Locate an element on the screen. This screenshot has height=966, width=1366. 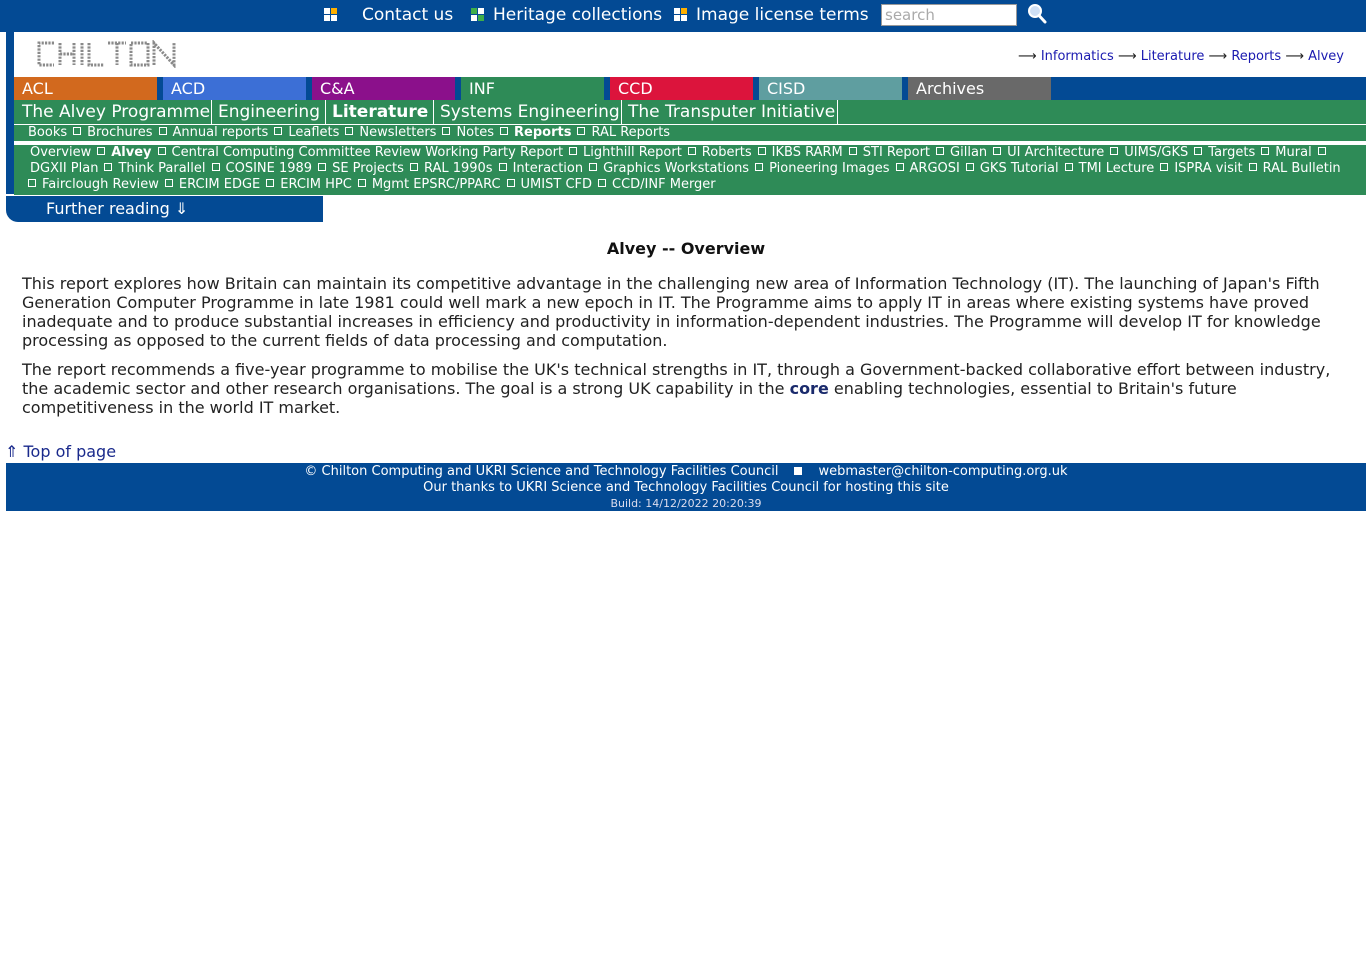
top-of-page-link: ⇑ Top of page is located at coordinates (60, 451).